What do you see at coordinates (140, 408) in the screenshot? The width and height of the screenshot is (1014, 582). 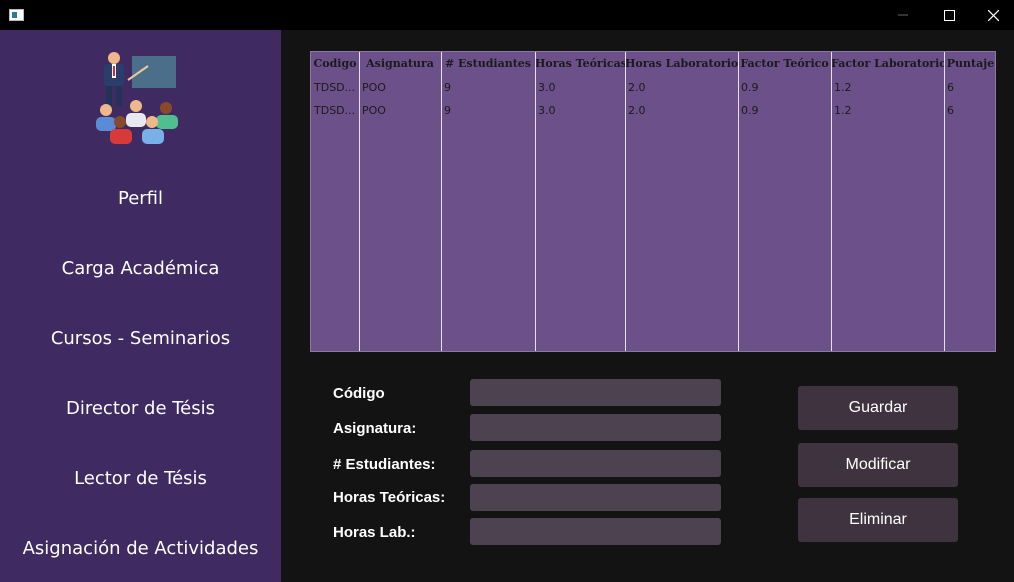 I see `sidebar-item-director-tesis: Director de Tésis` at bounding box center [140, 408].